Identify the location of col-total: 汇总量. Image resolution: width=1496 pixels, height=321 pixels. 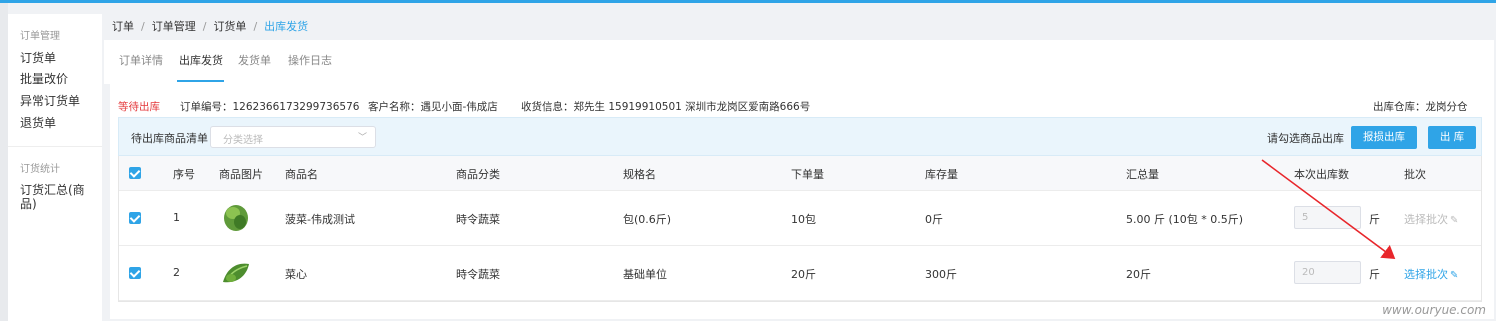
(1142, 174).